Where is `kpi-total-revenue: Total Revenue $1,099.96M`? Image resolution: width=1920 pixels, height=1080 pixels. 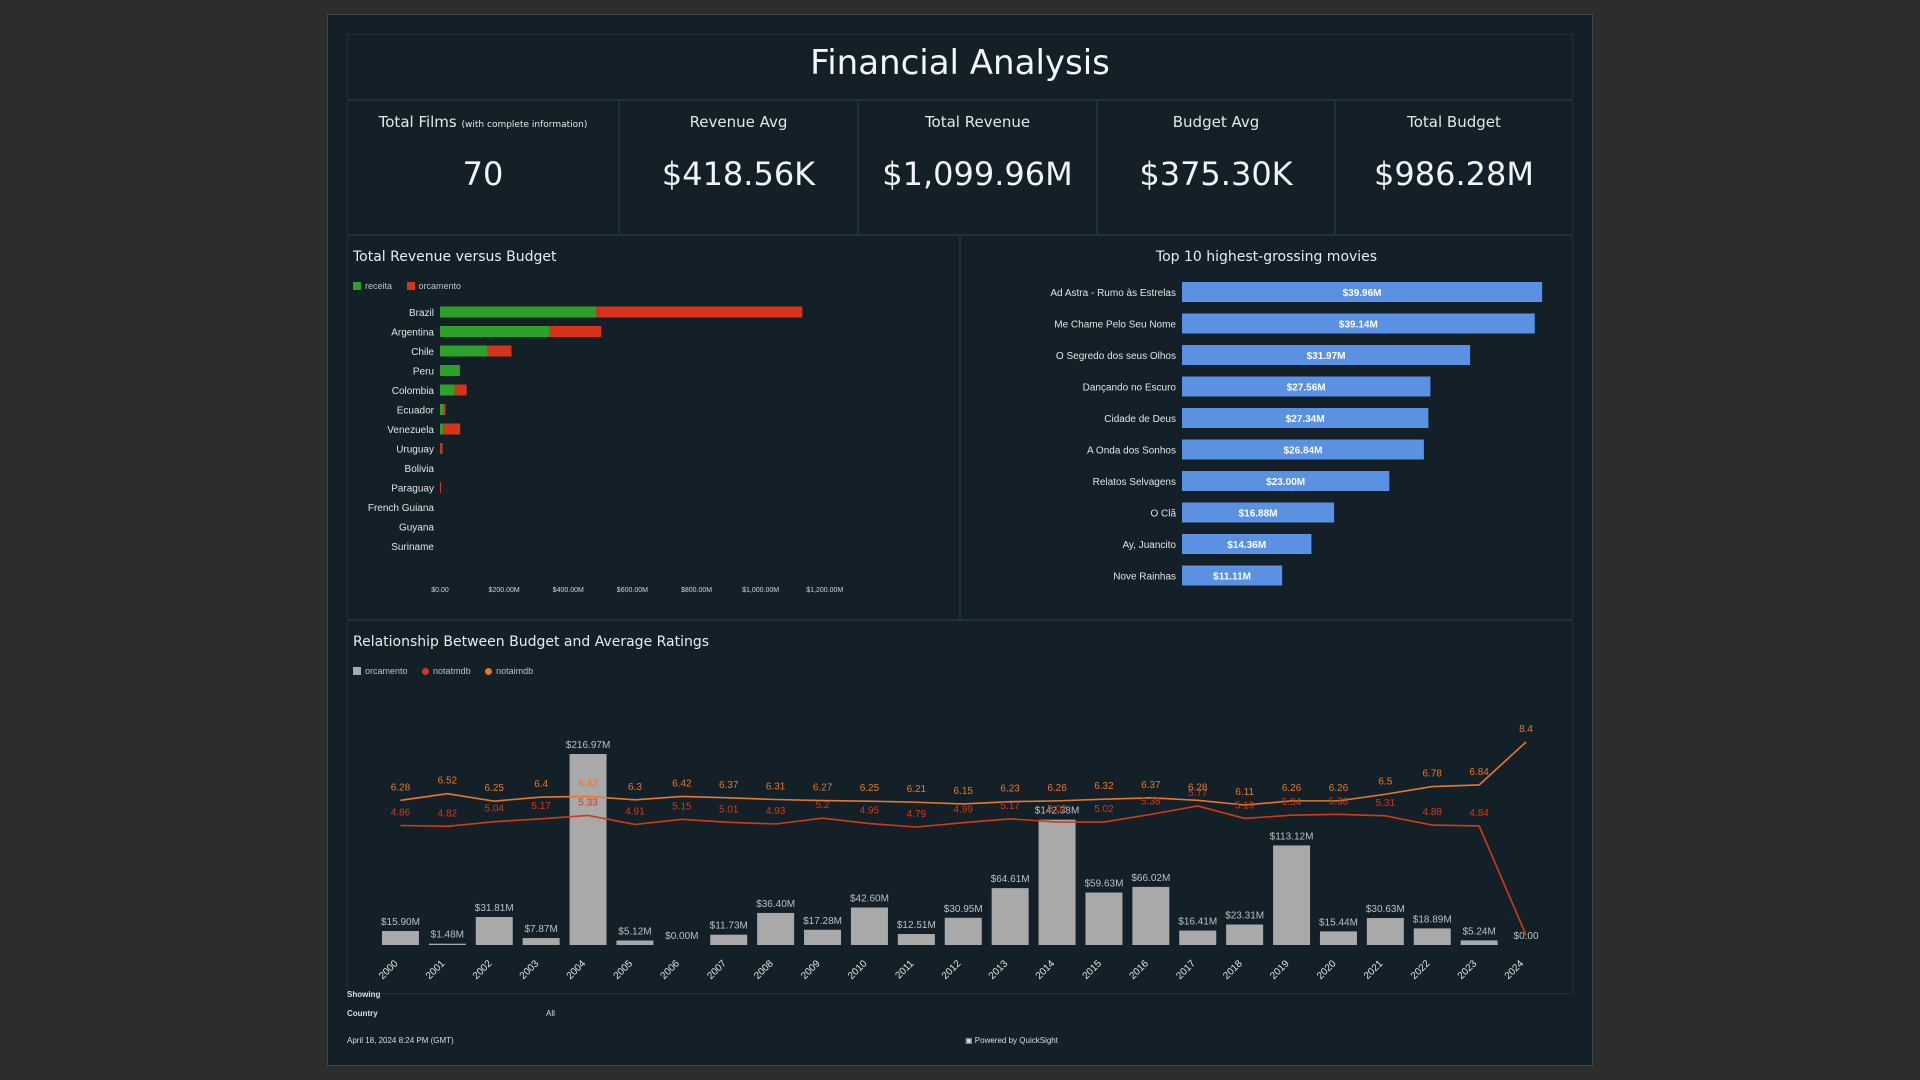
kpi-total-revenue: Total Revenue $1,099.96M is located at coordinates (977, 167).